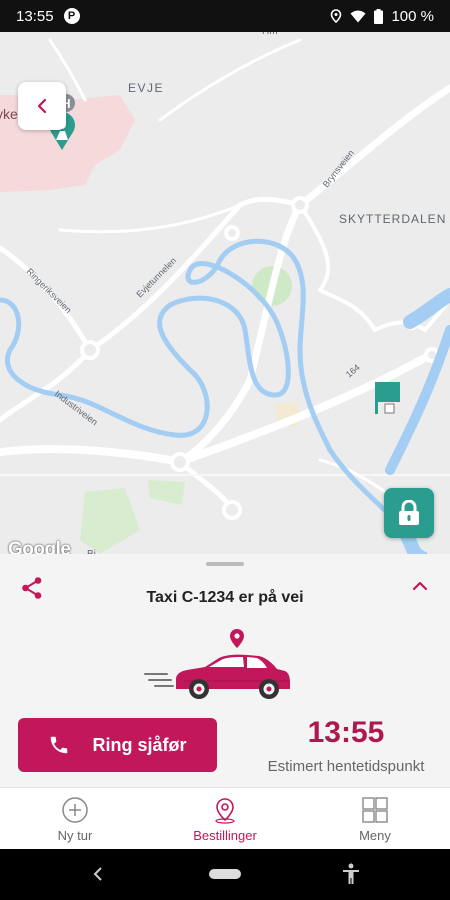 Image resolution: width=450 pixels, height=900 pixels. I want to click on system-home-button, so click(225, 874).